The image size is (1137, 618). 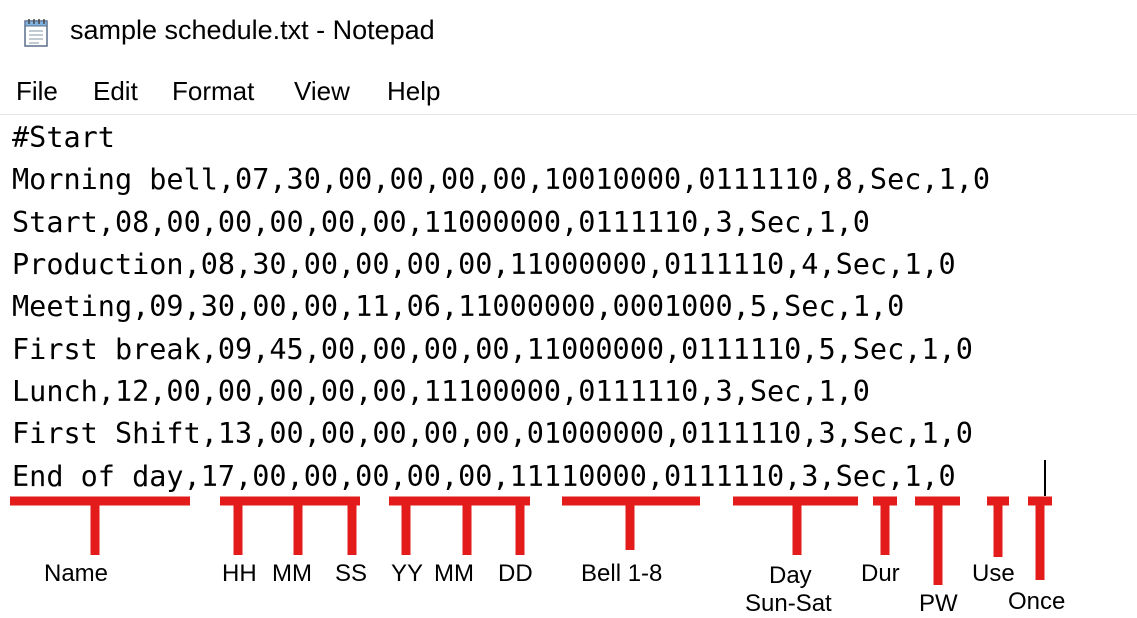 I want to click on label-ss: SS, so click(x=351, y=573).